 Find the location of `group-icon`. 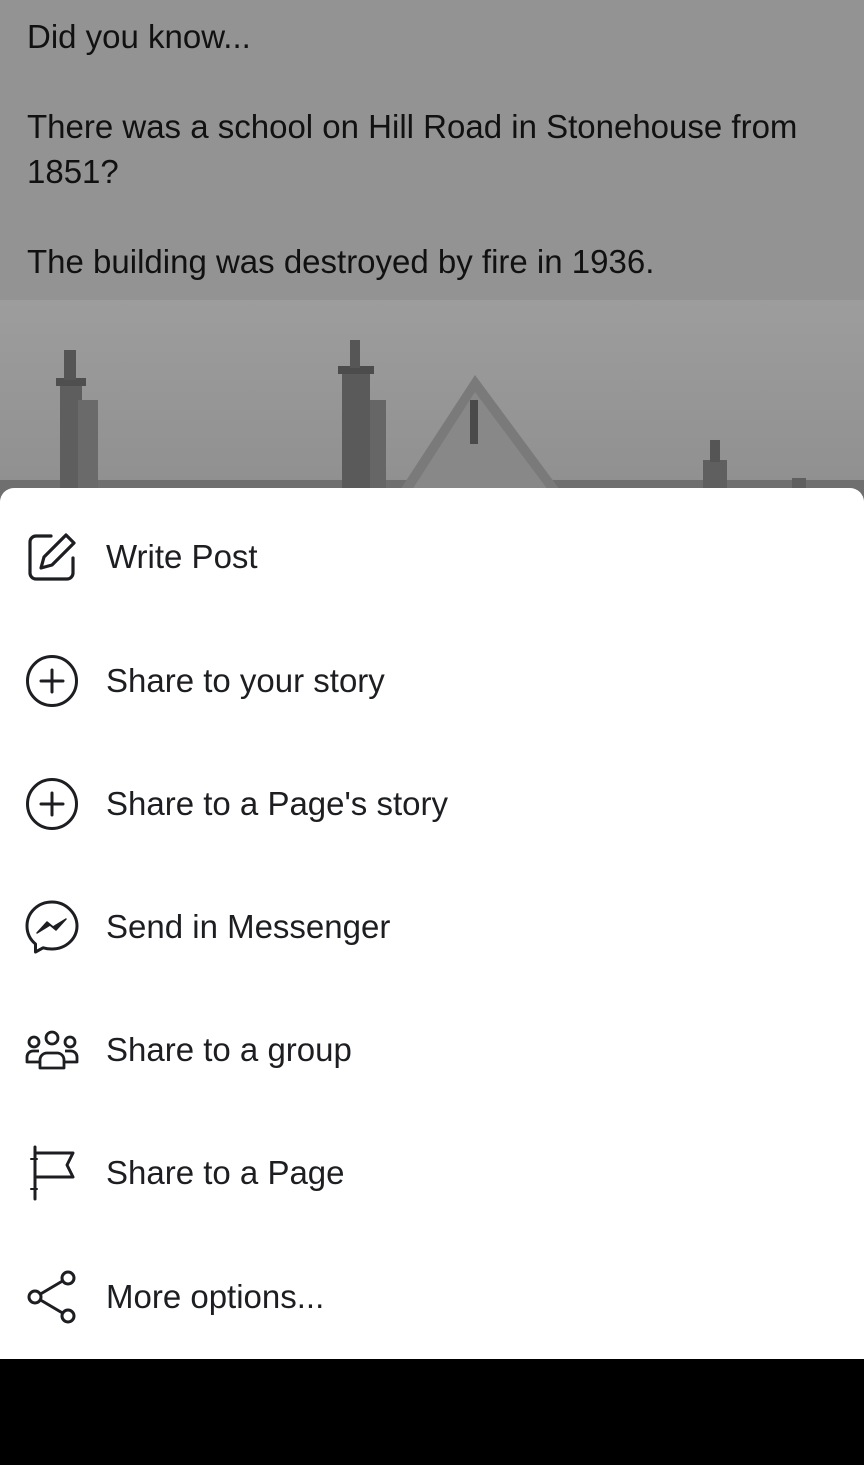

group-icon is located at coordinates (52, 1050).